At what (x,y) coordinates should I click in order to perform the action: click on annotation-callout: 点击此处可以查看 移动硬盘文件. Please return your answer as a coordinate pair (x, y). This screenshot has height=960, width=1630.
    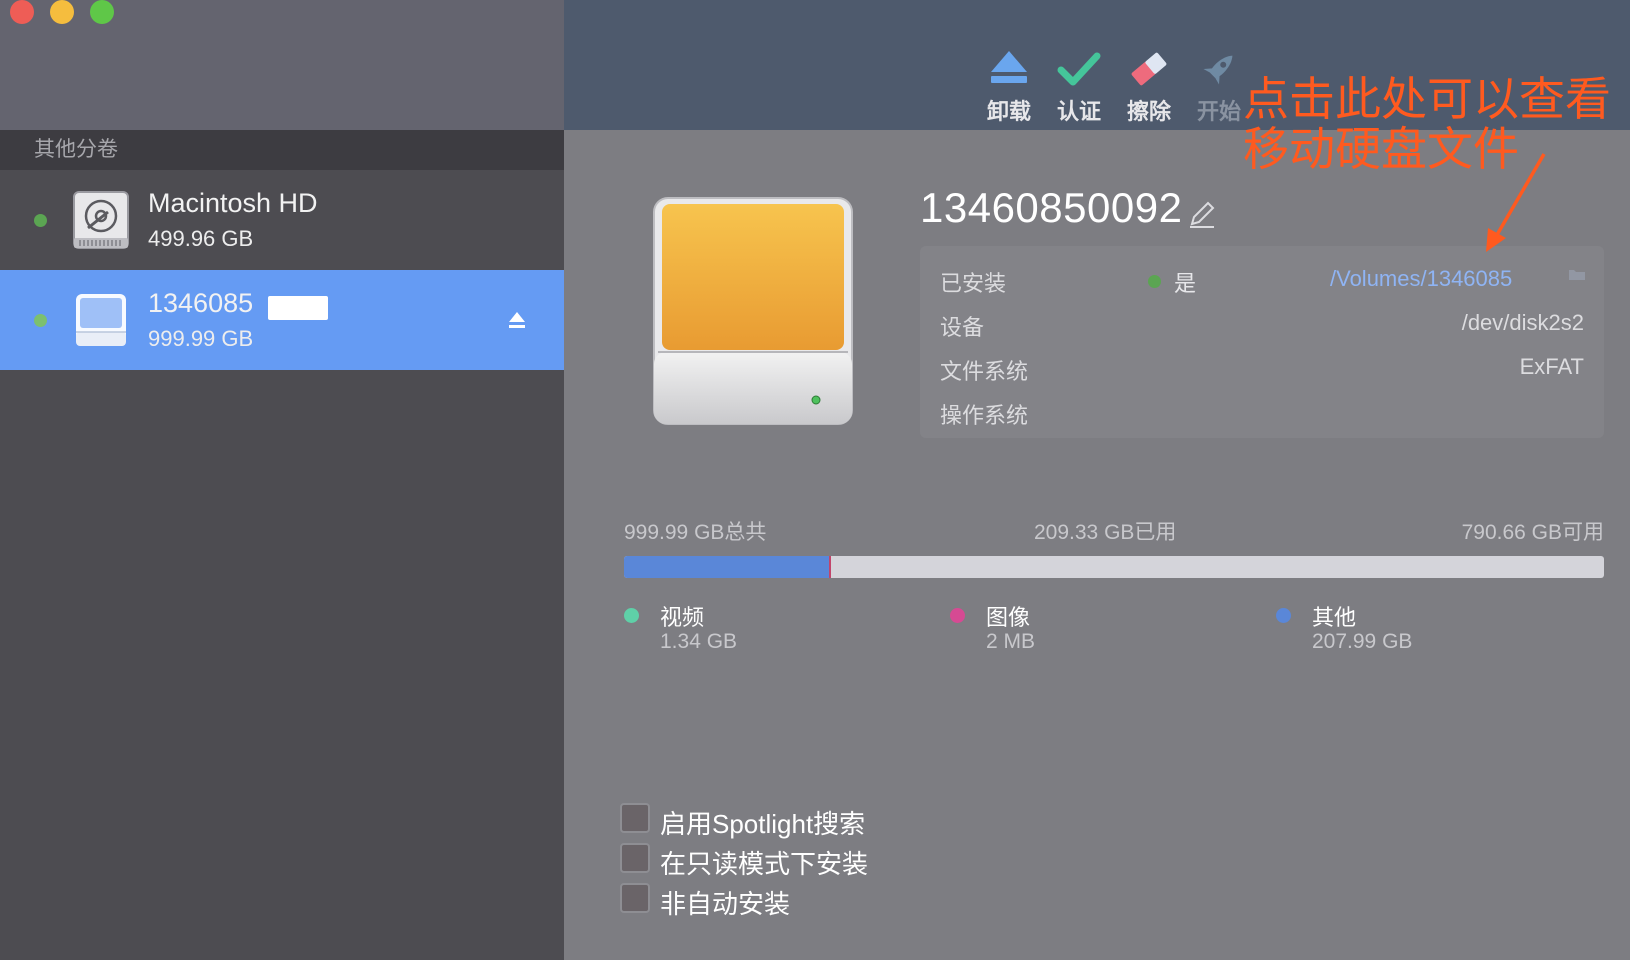
    Looking at the image, I should click on (1427, 124).